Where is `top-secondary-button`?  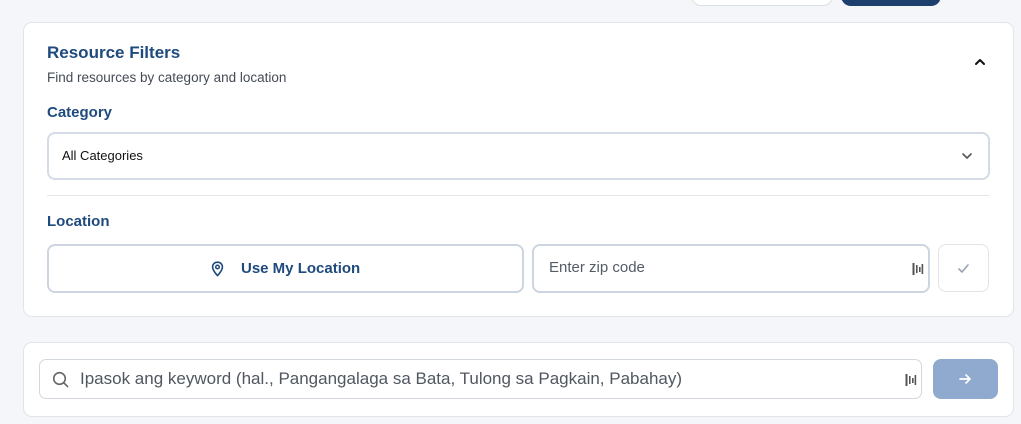
top-secondary-button is located at coordinates (762, 3).